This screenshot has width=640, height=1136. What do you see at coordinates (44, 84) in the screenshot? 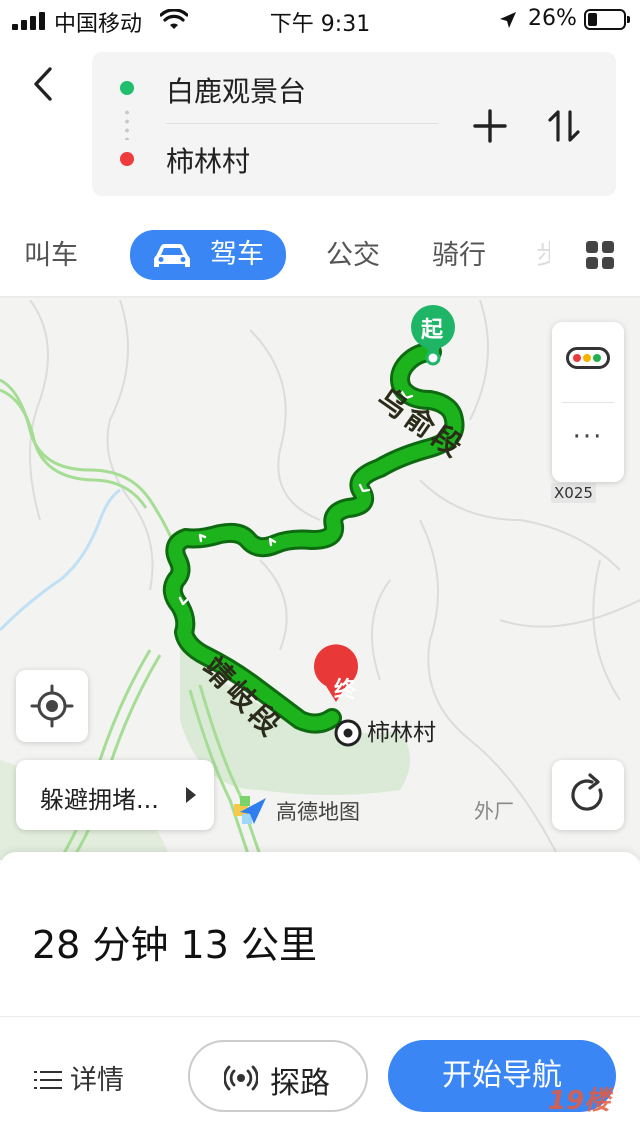
I see `back-icon` at bounding box center [44, 84].